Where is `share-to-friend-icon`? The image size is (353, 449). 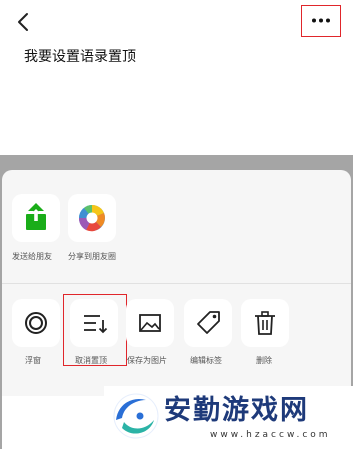 share-to-friend-icon is located at coordinates (36, 216).